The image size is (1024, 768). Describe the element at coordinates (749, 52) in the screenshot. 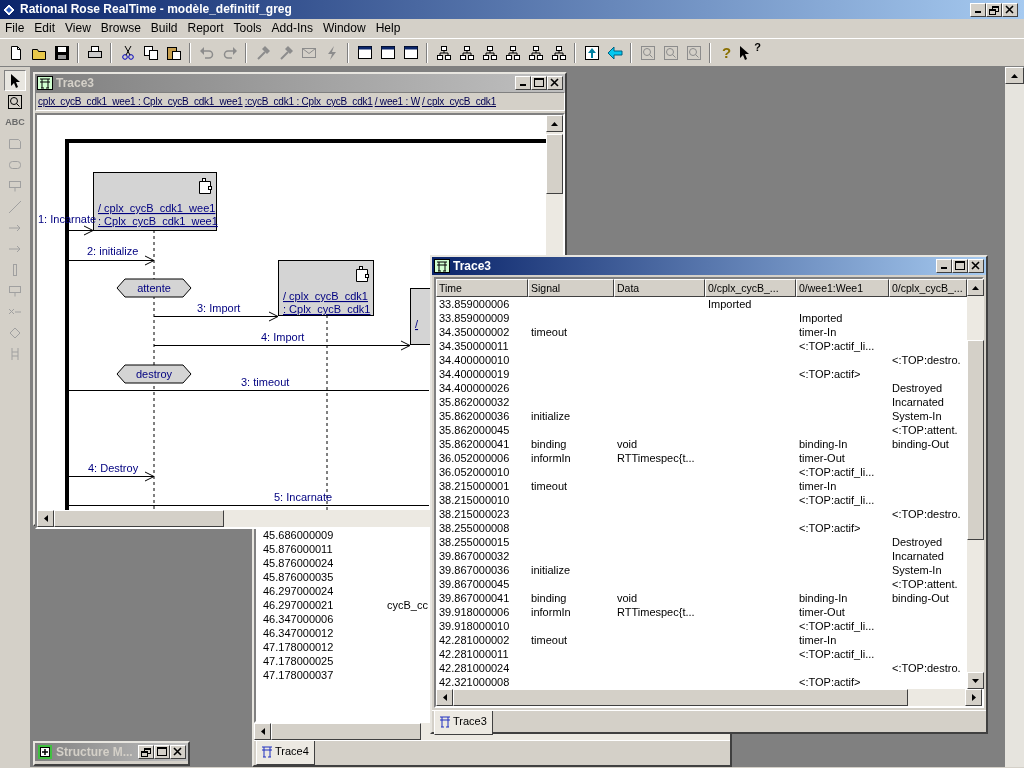

I see `whats-this-button: ?` at that location.